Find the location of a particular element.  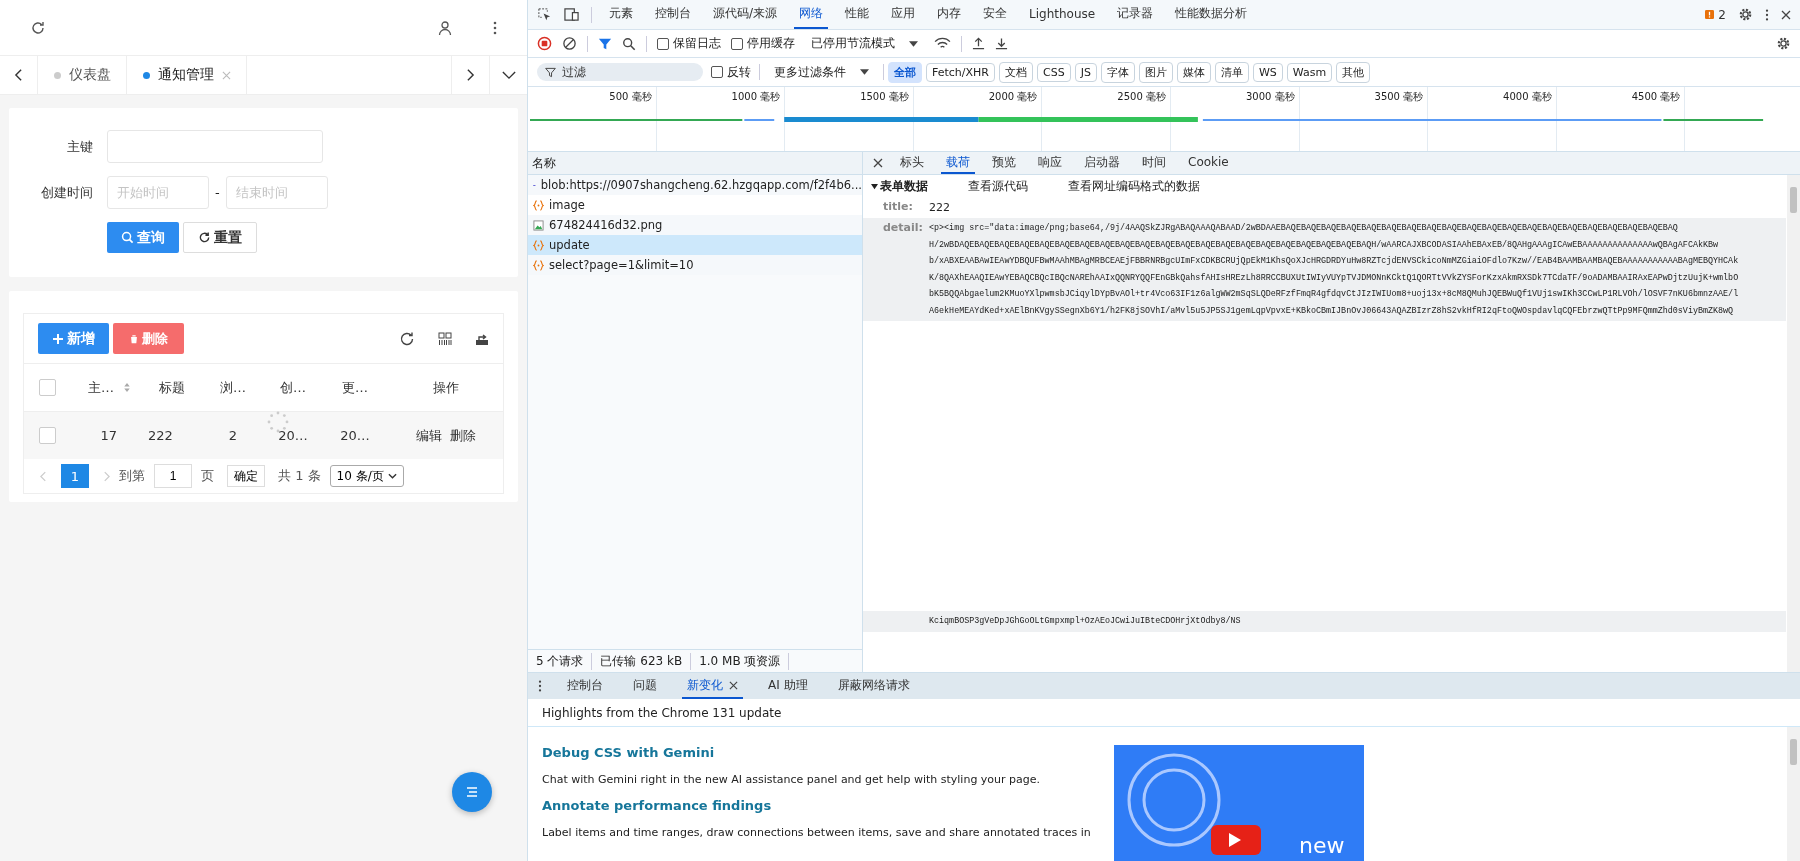

drawer-tab: 问题 is located at coordinates (645, 686).